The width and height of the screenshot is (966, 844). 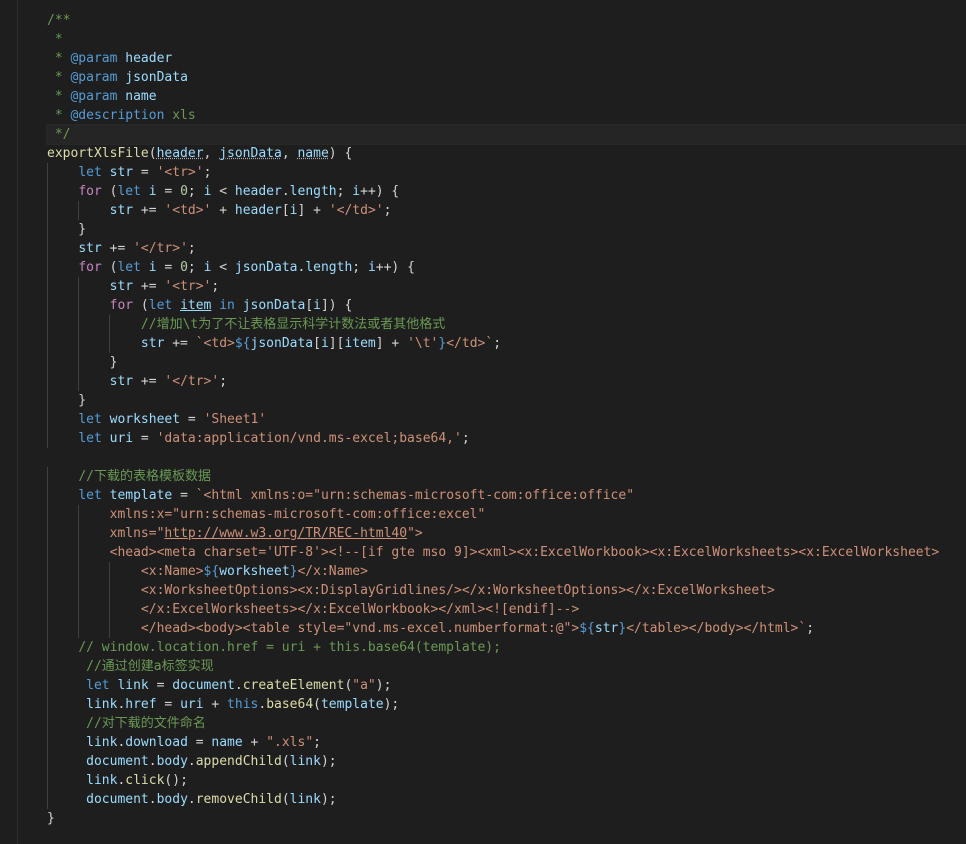 What do you see at coordinates (506, 172) in the screenshot?
I see `code-line: let str = '<tr>';` at bounding box center [506, 172].